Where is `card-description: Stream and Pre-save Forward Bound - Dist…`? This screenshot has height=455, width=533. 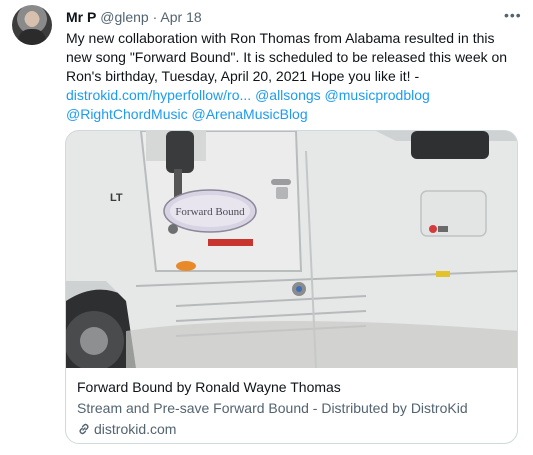
card-description: Stream and Pre-save Forward Bound - Dist… is located at coordinates (272, 408).